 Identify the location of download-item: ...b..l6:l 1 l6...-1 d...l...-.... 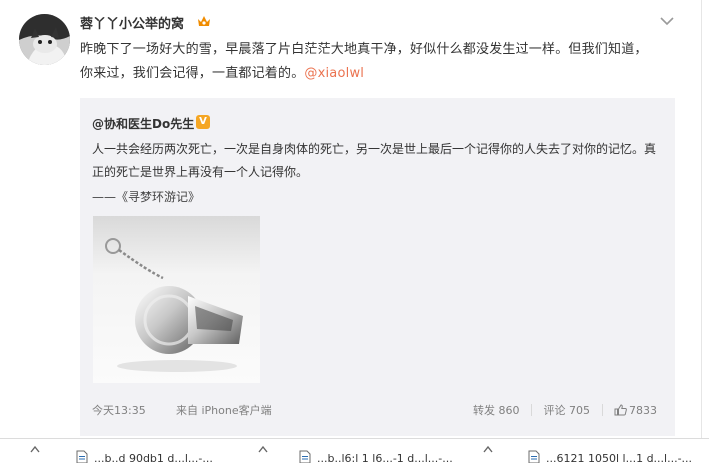
(387, 455).